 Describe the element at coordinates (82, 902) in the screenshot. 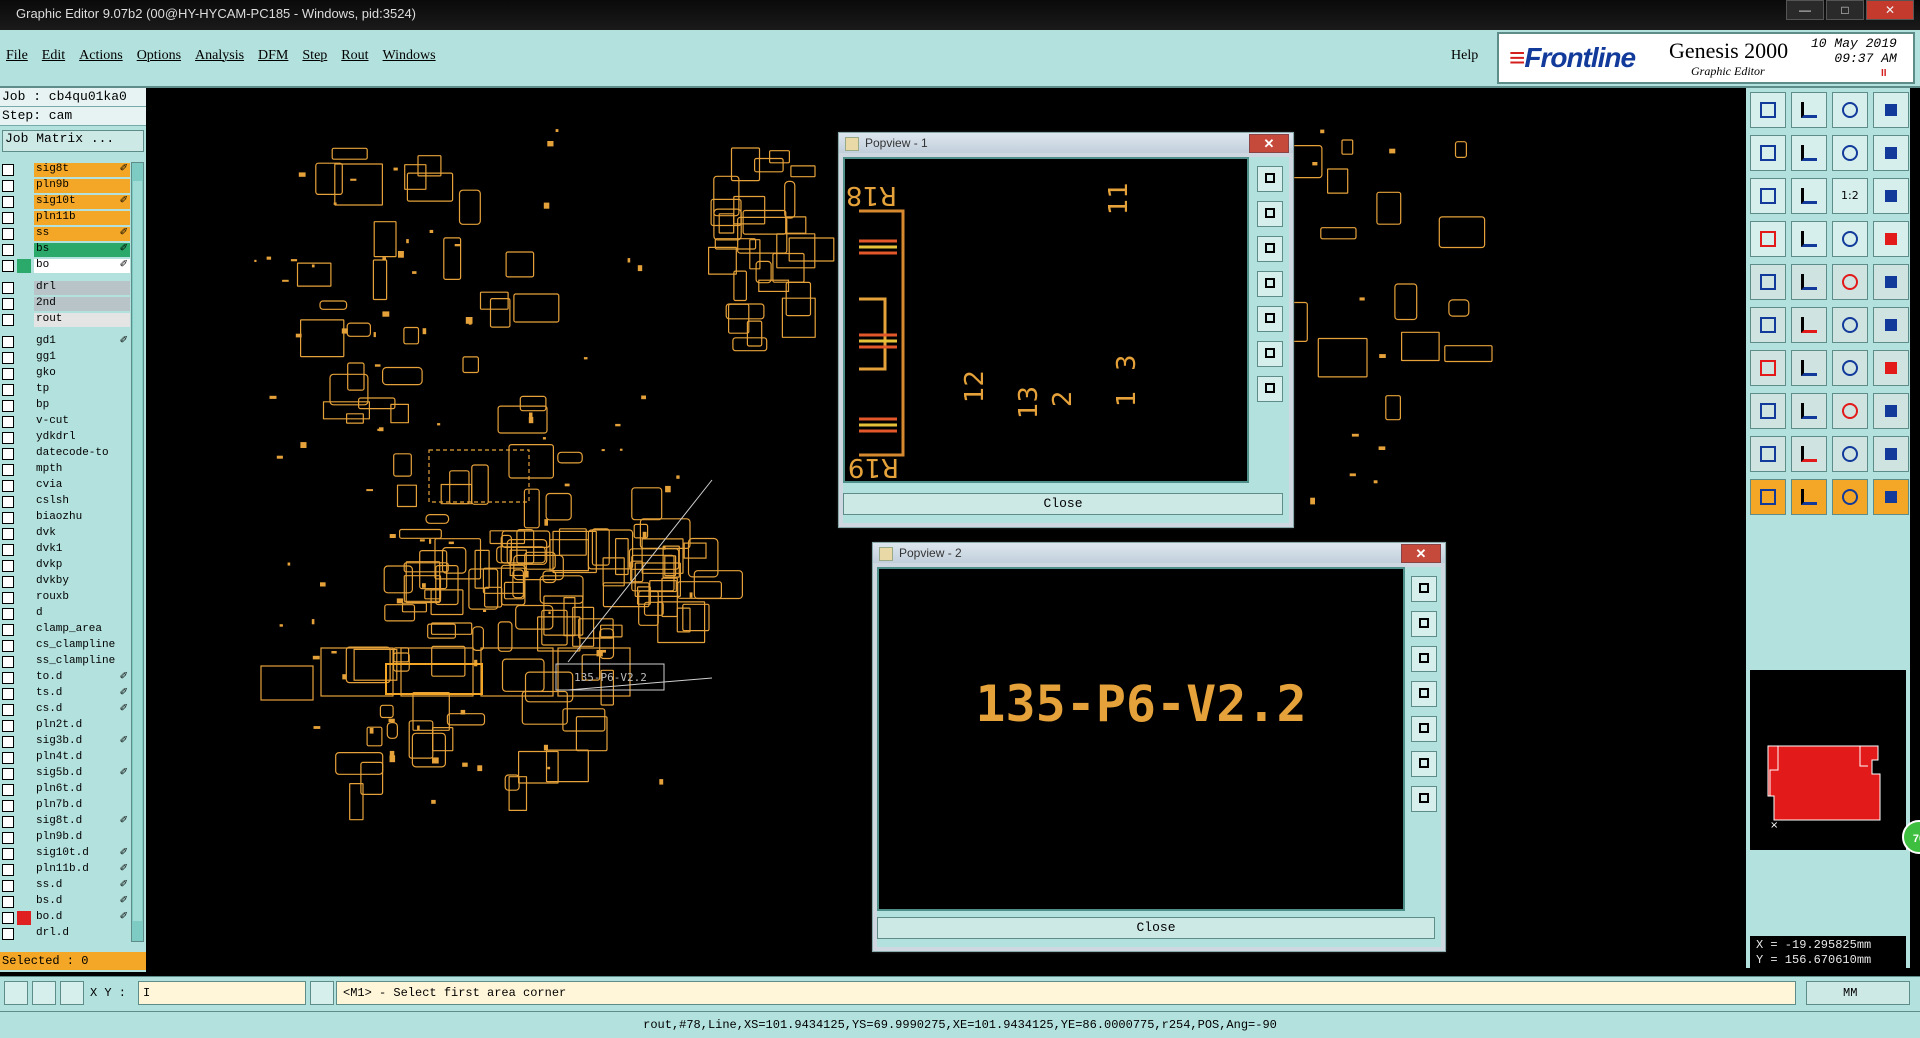

I see `layer-name: bs.d ✐` at that location.